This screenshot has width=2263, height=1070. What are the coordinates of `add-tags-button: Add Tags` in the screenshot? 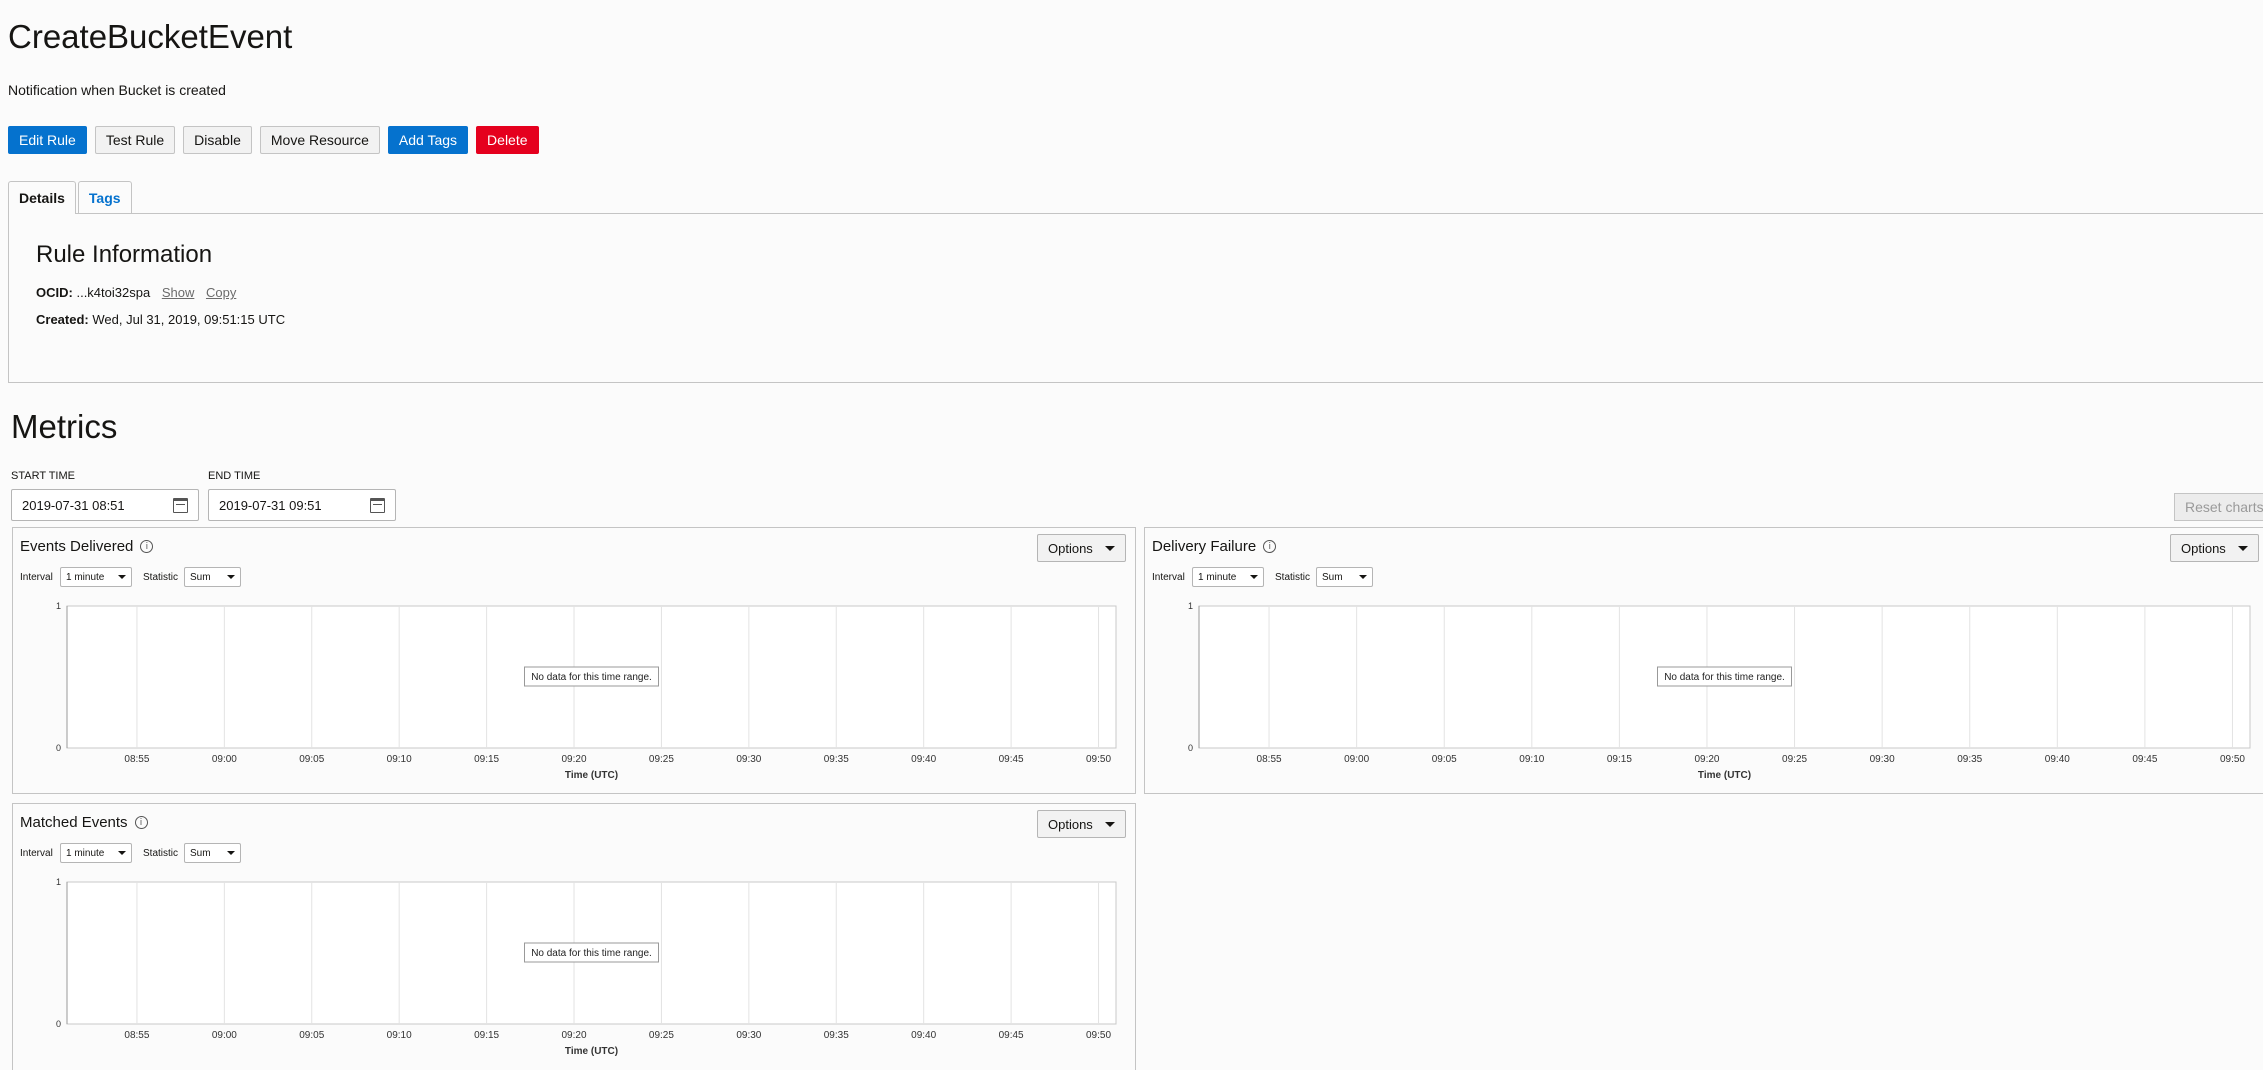 It's located at (428, 140).